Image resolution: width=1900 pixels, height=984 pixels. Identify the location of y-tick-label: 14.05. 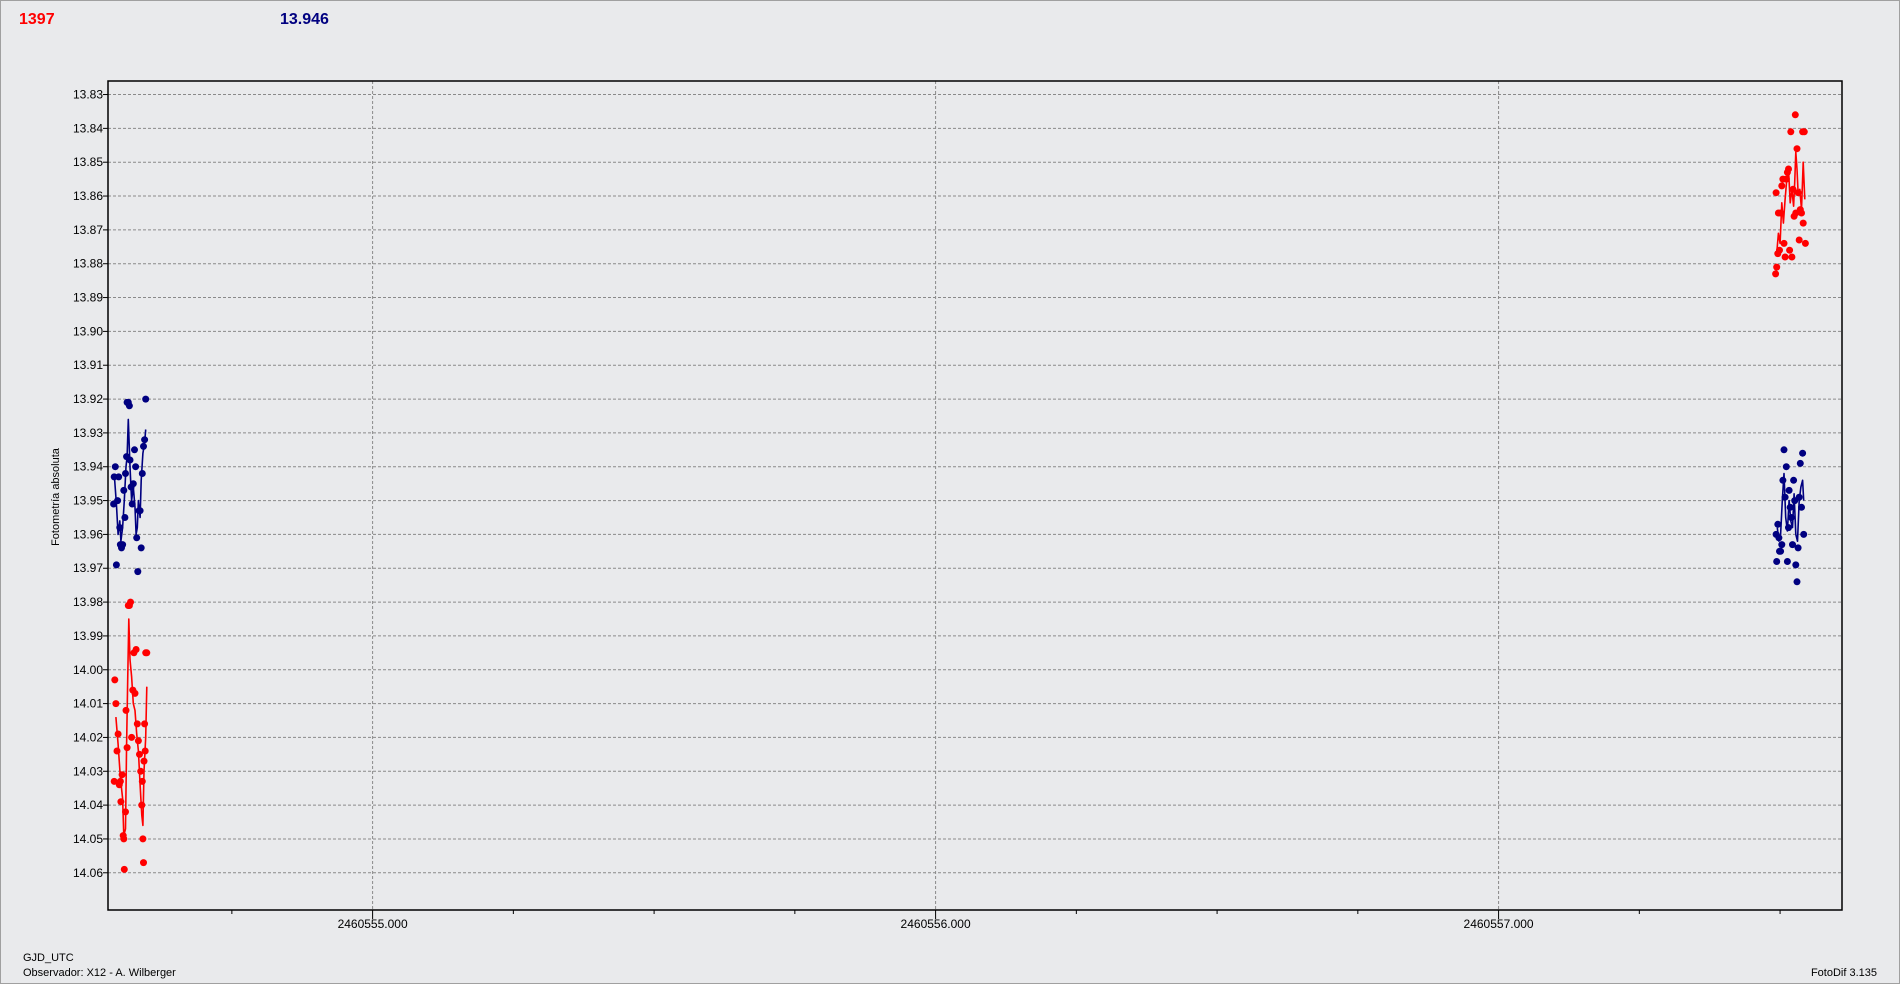
(88, 839).